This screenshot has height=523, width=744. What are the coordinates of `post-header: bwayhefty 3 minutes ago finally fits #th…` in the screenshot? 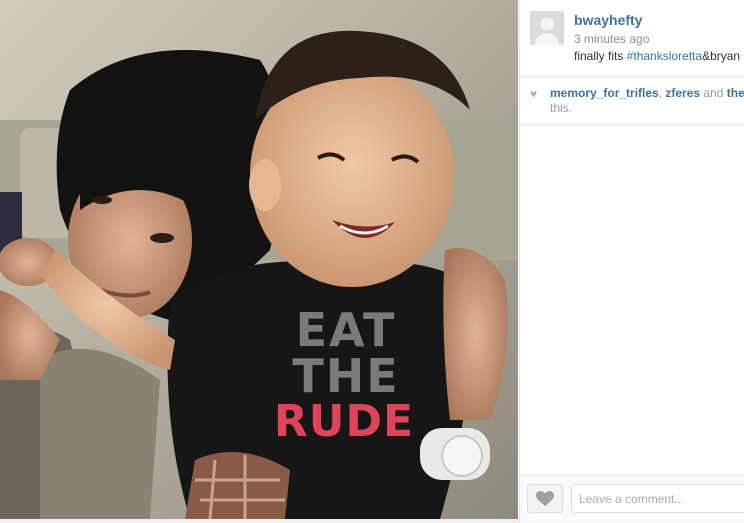 It's located at (632, 38).